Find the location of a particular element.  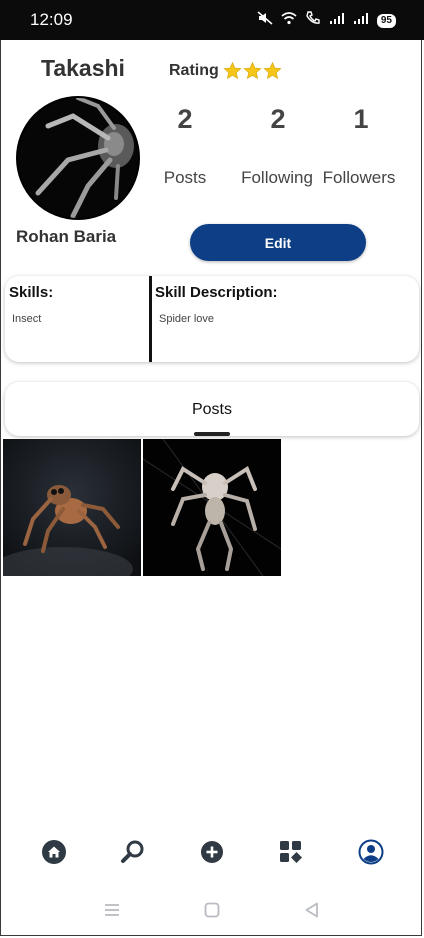

skills-divider is located at coordinates (150, 319).